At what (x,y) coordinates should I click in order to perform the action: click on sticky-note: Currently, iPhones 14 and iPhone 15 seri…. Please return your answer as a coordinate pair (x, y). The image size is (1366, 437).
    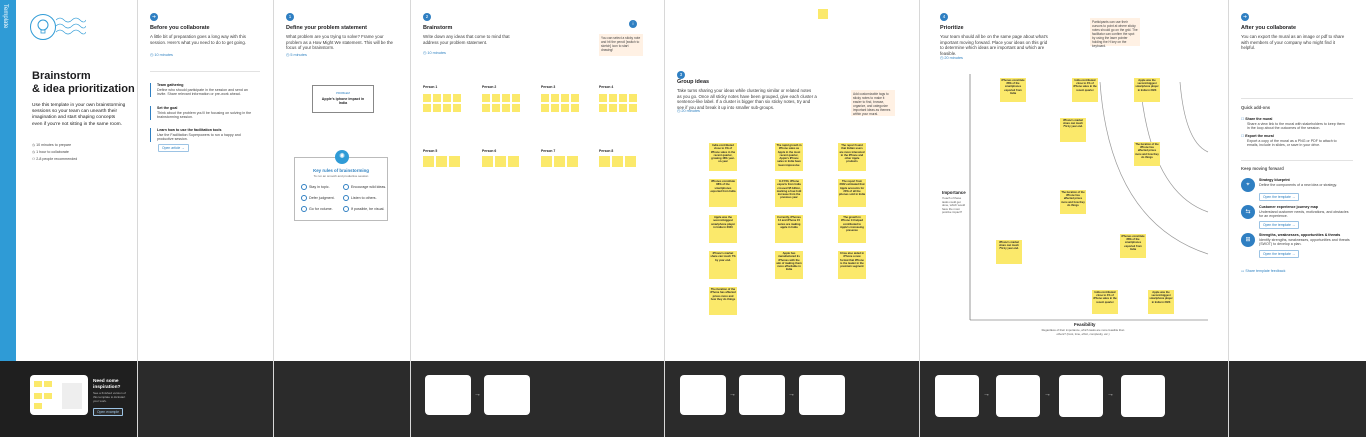
    Looking at the image, I should click on (789, 229).